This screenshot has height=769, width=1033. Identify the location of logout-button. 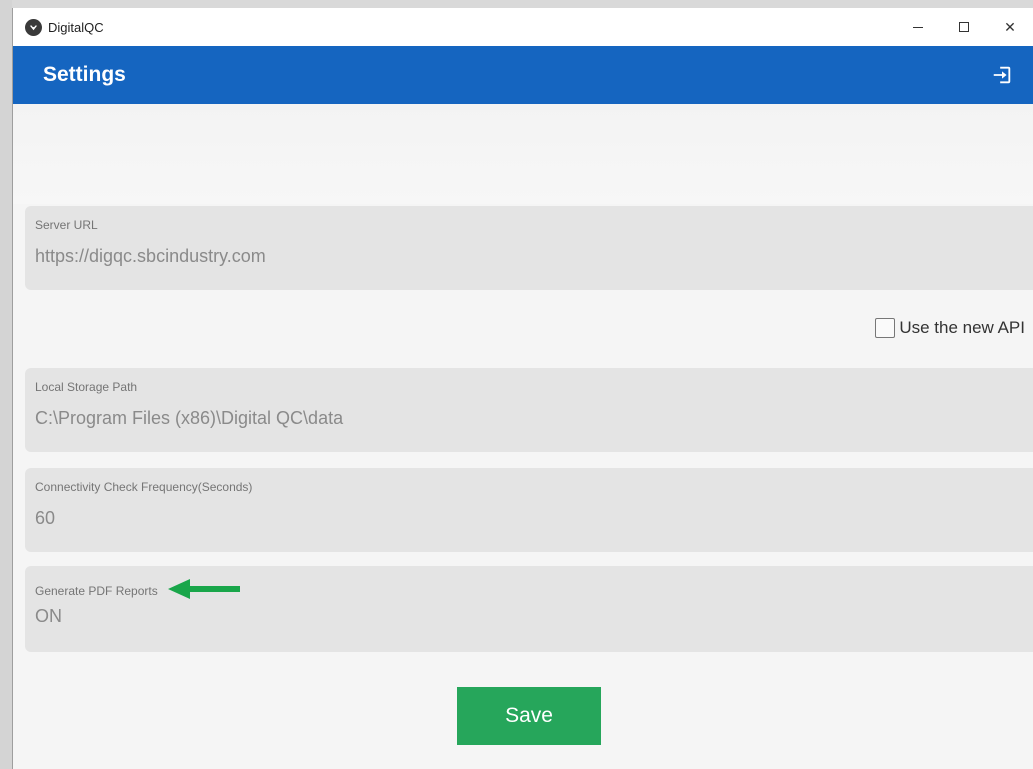
(1002, 75).